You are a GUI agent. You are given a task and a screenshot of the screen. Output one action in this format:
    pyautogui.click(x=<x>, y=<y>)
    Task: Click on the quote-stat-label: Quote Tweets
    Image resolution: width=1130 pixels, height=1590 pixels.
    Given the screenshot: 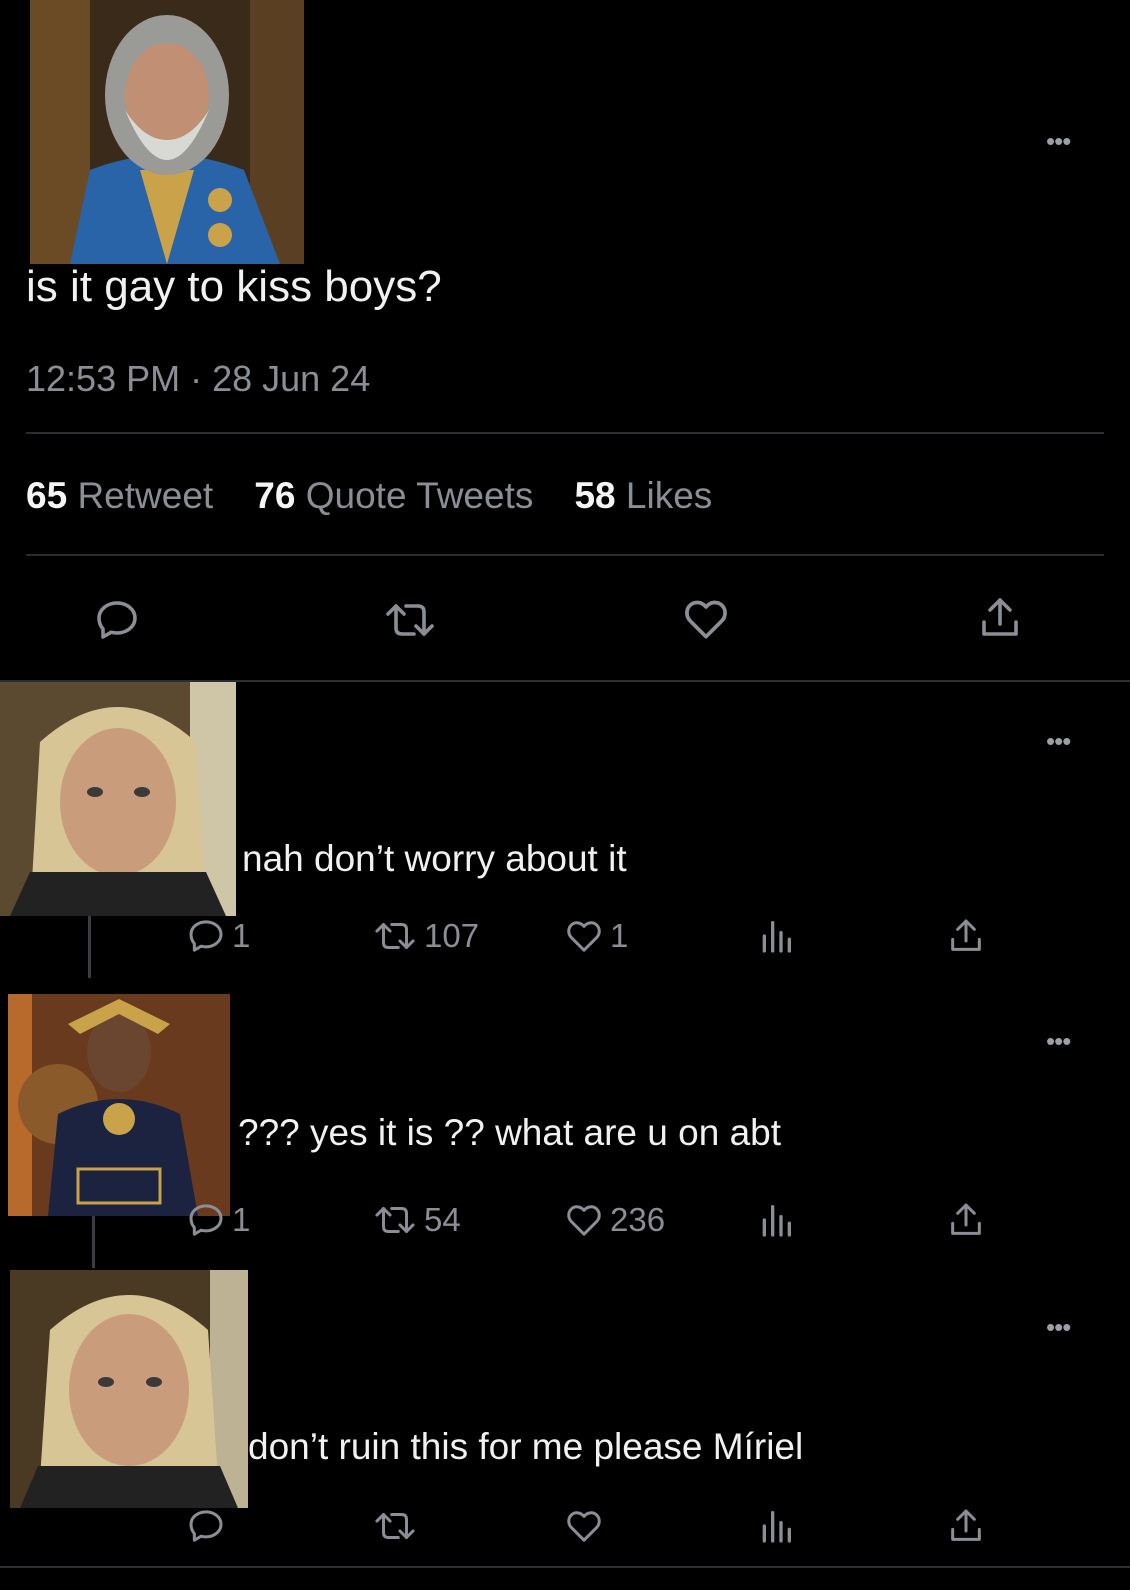 What is the action you would take?
    pyautogui.click(x=419, y=495)
    